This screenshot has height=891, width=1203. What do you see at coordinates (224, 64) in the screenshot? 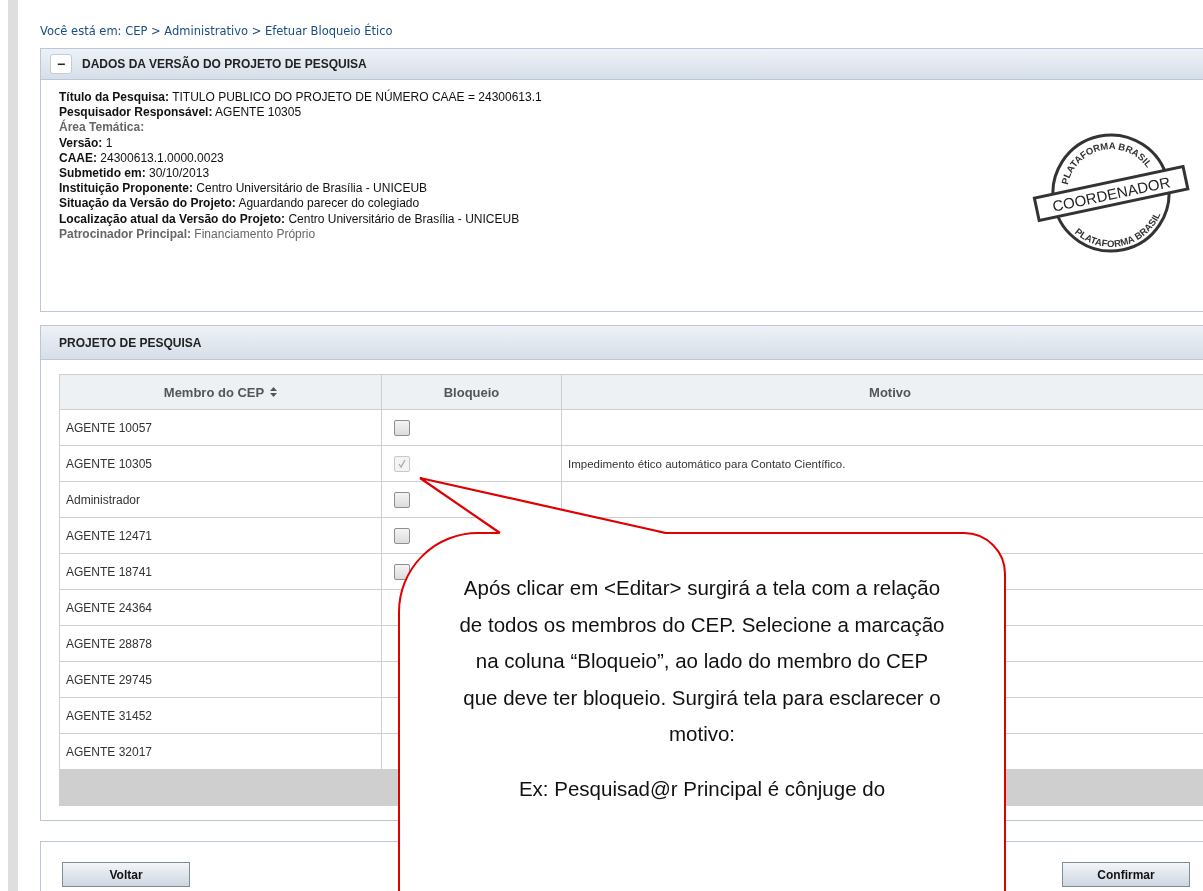
I see `panel-title: DADOS DA VERSÃO DO PROJETO DE PESQUISA` at bounding box center [224, 64].